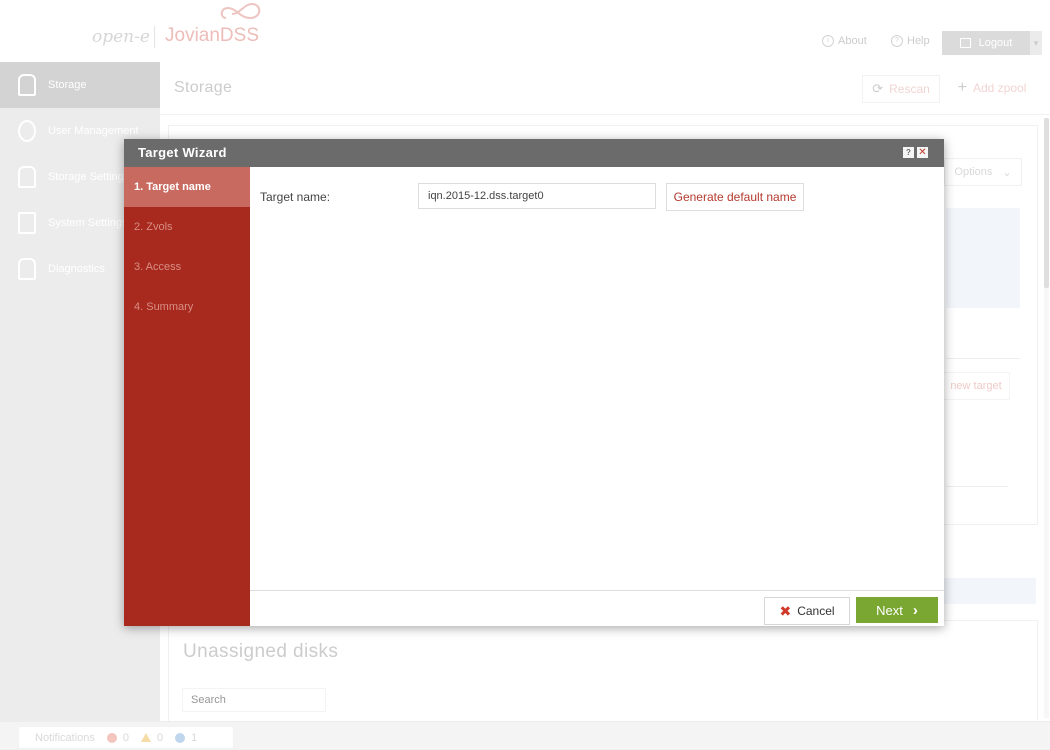  I want to click on next-button: Next ›, so click(897, 610).